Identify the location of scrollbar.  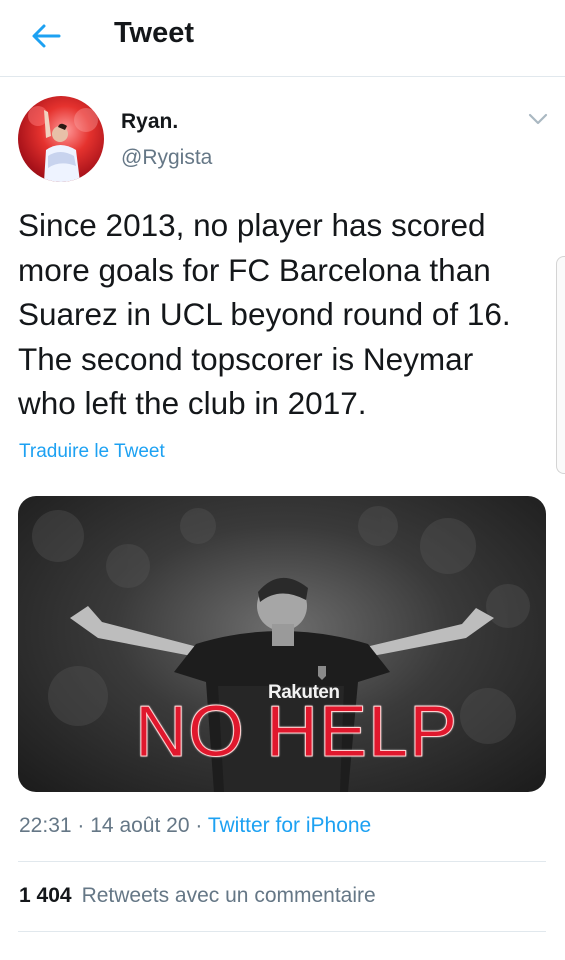
(560, 365).